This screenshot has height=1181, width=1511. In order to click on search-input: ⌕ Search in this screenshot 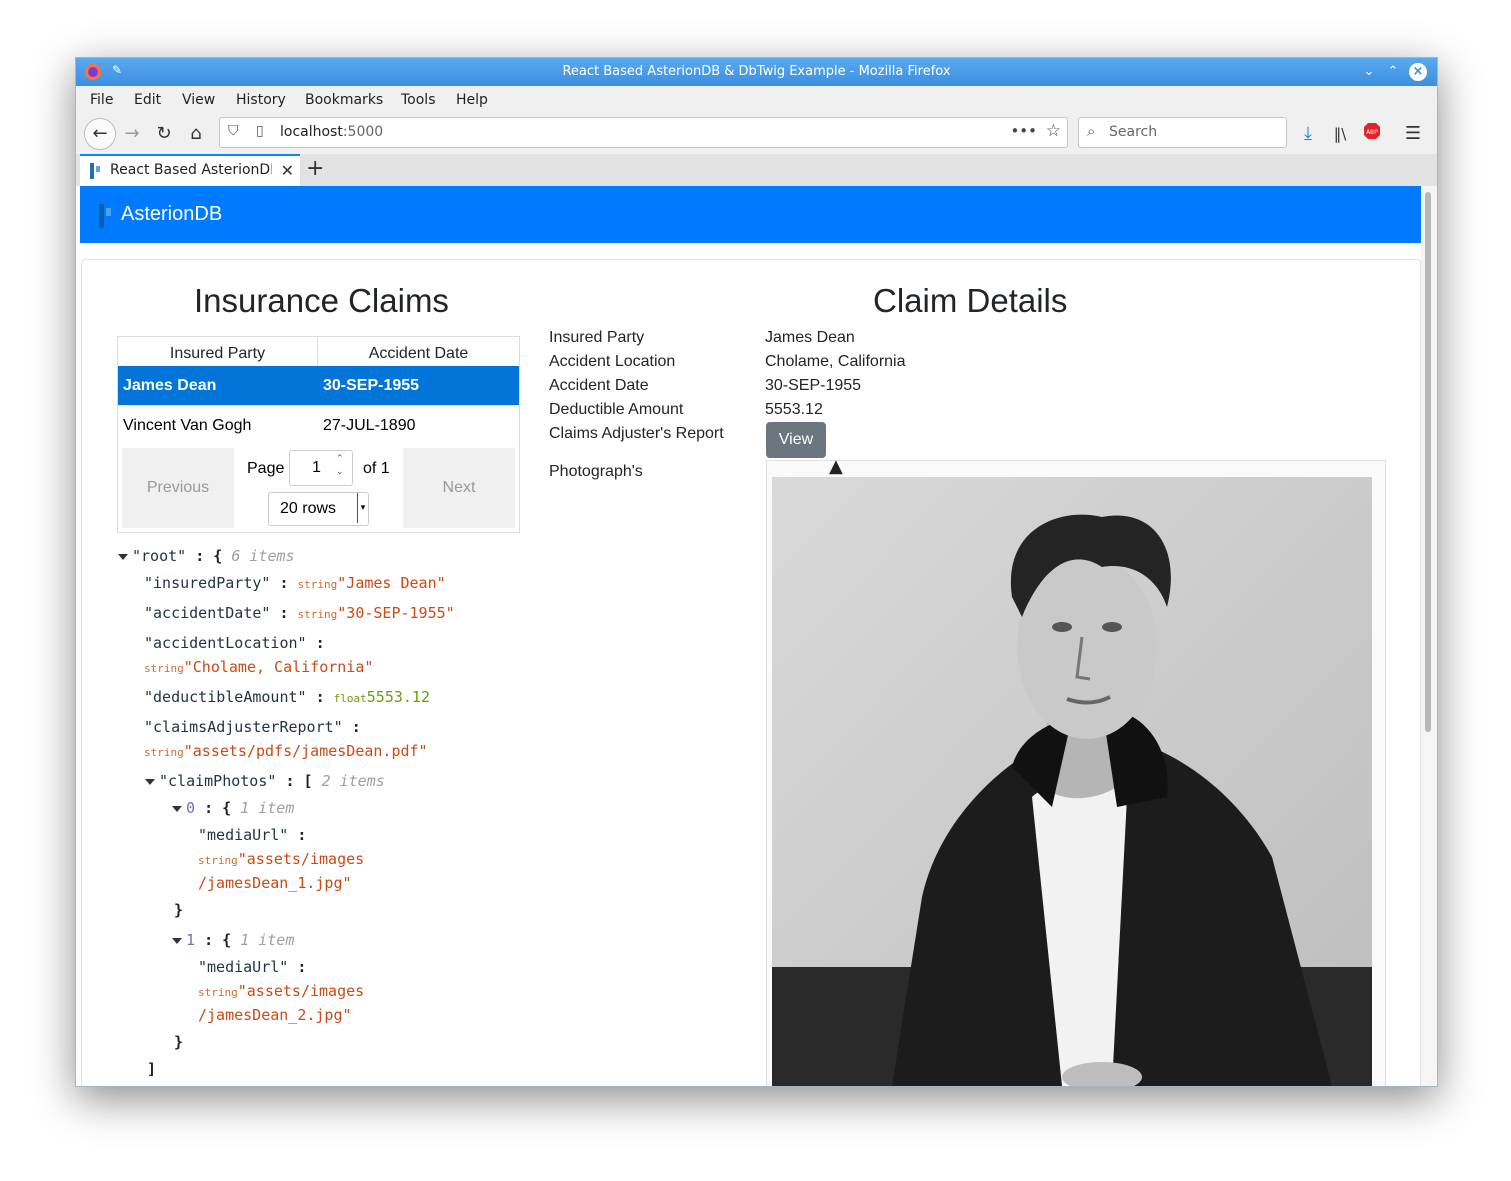, I will do `click(1182, 132)`.